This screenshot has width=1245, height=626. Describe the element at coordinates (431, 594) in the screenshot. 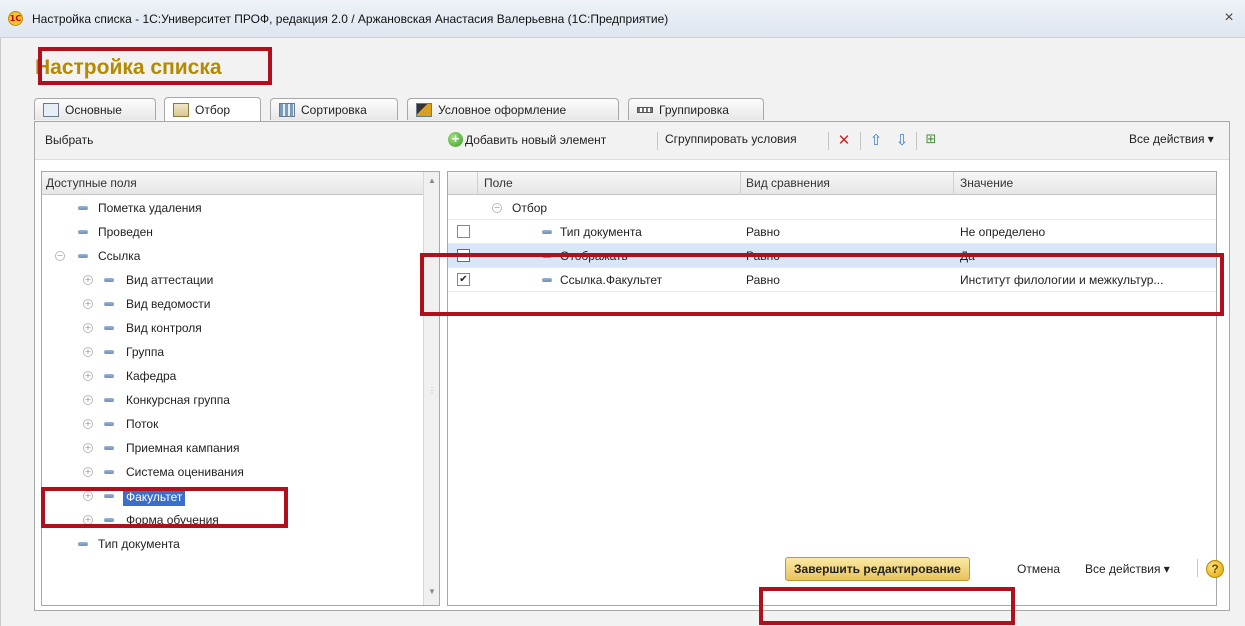

I see `scroll-down-icon: ▼` at that location.